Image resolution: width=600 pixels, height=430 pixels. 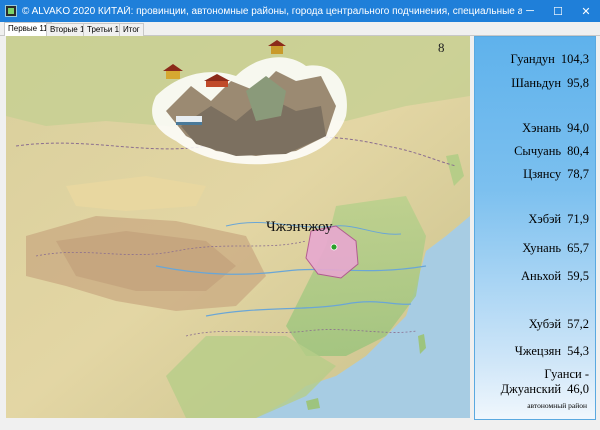 What do you see at coordinates (557, 405) in the screenshot?
I see `province-note: автономный район` at bounding box center [557, 405].